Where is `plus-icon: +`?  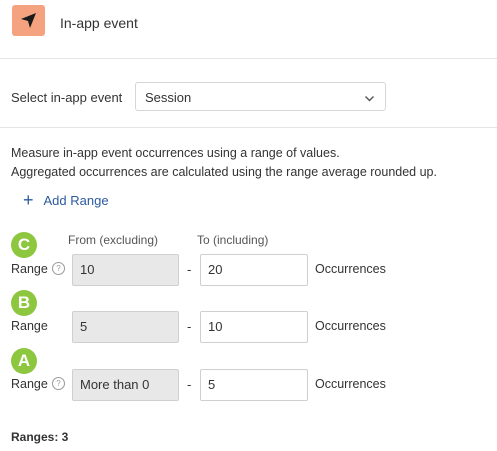
plus-icon: + is located at coordinates (28, 200).